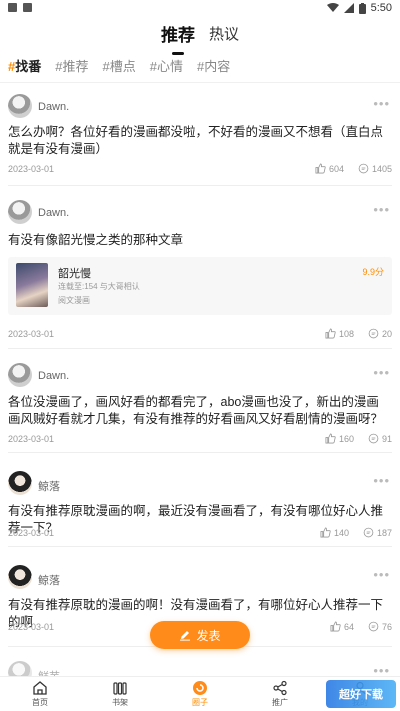  I want to click on nav-bookshelf: 书架, so click(120, 694).